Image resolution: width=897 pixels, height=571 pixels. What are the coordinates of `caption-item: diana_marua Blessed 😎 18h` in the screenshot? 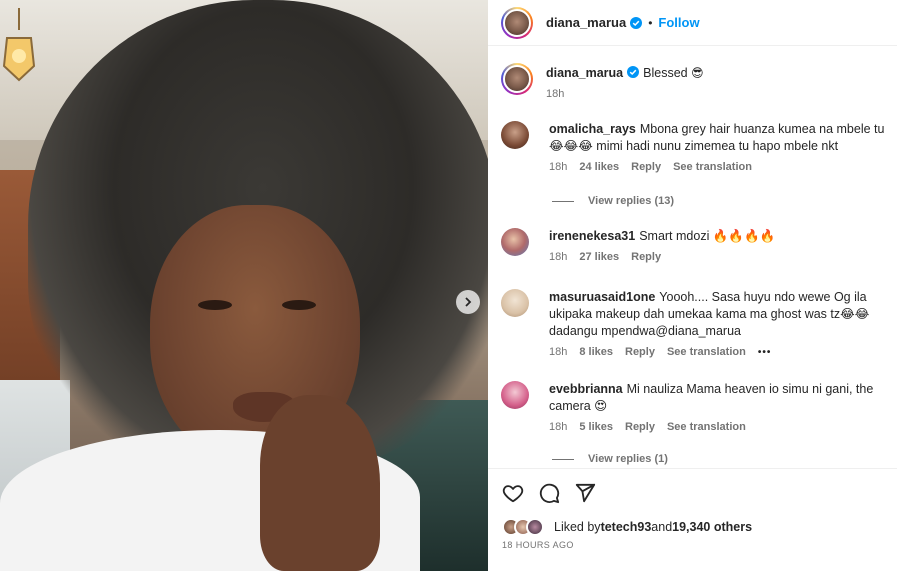 It's located at (699, 81).